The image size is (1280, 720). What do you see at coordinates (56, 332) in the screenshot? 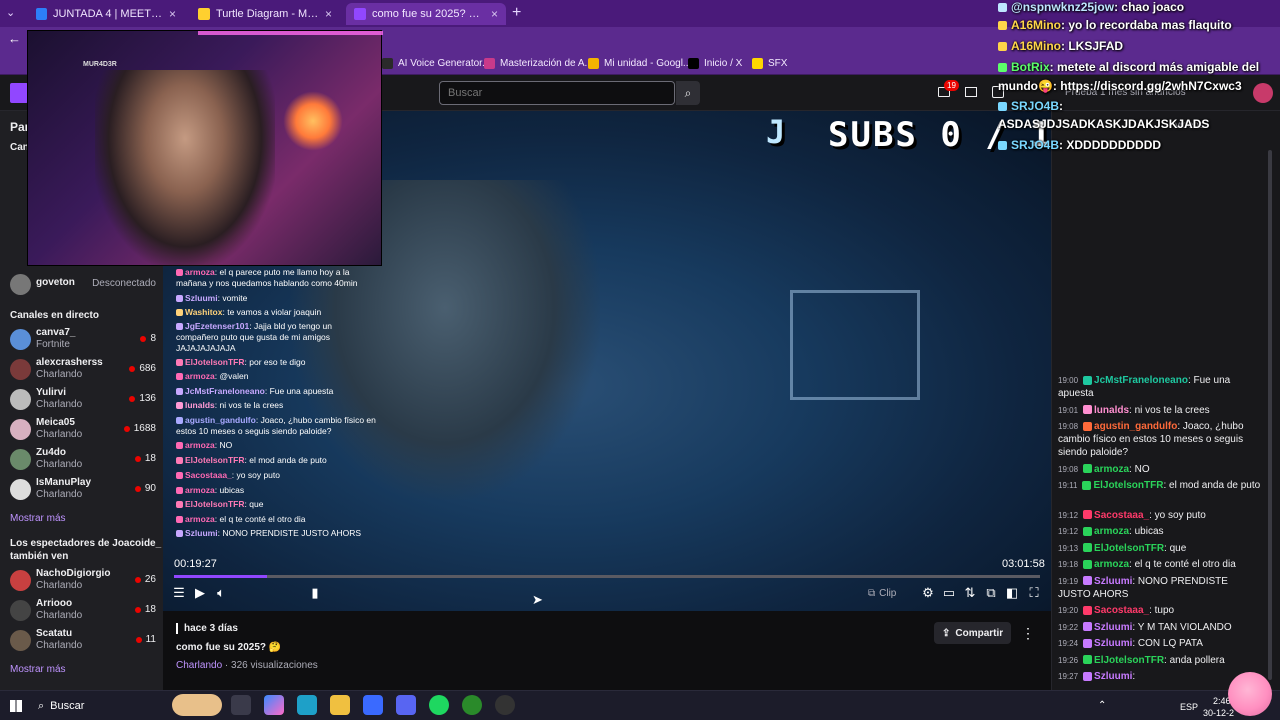
I see `channel-name: canva7_` at bounding box center [56, 332].